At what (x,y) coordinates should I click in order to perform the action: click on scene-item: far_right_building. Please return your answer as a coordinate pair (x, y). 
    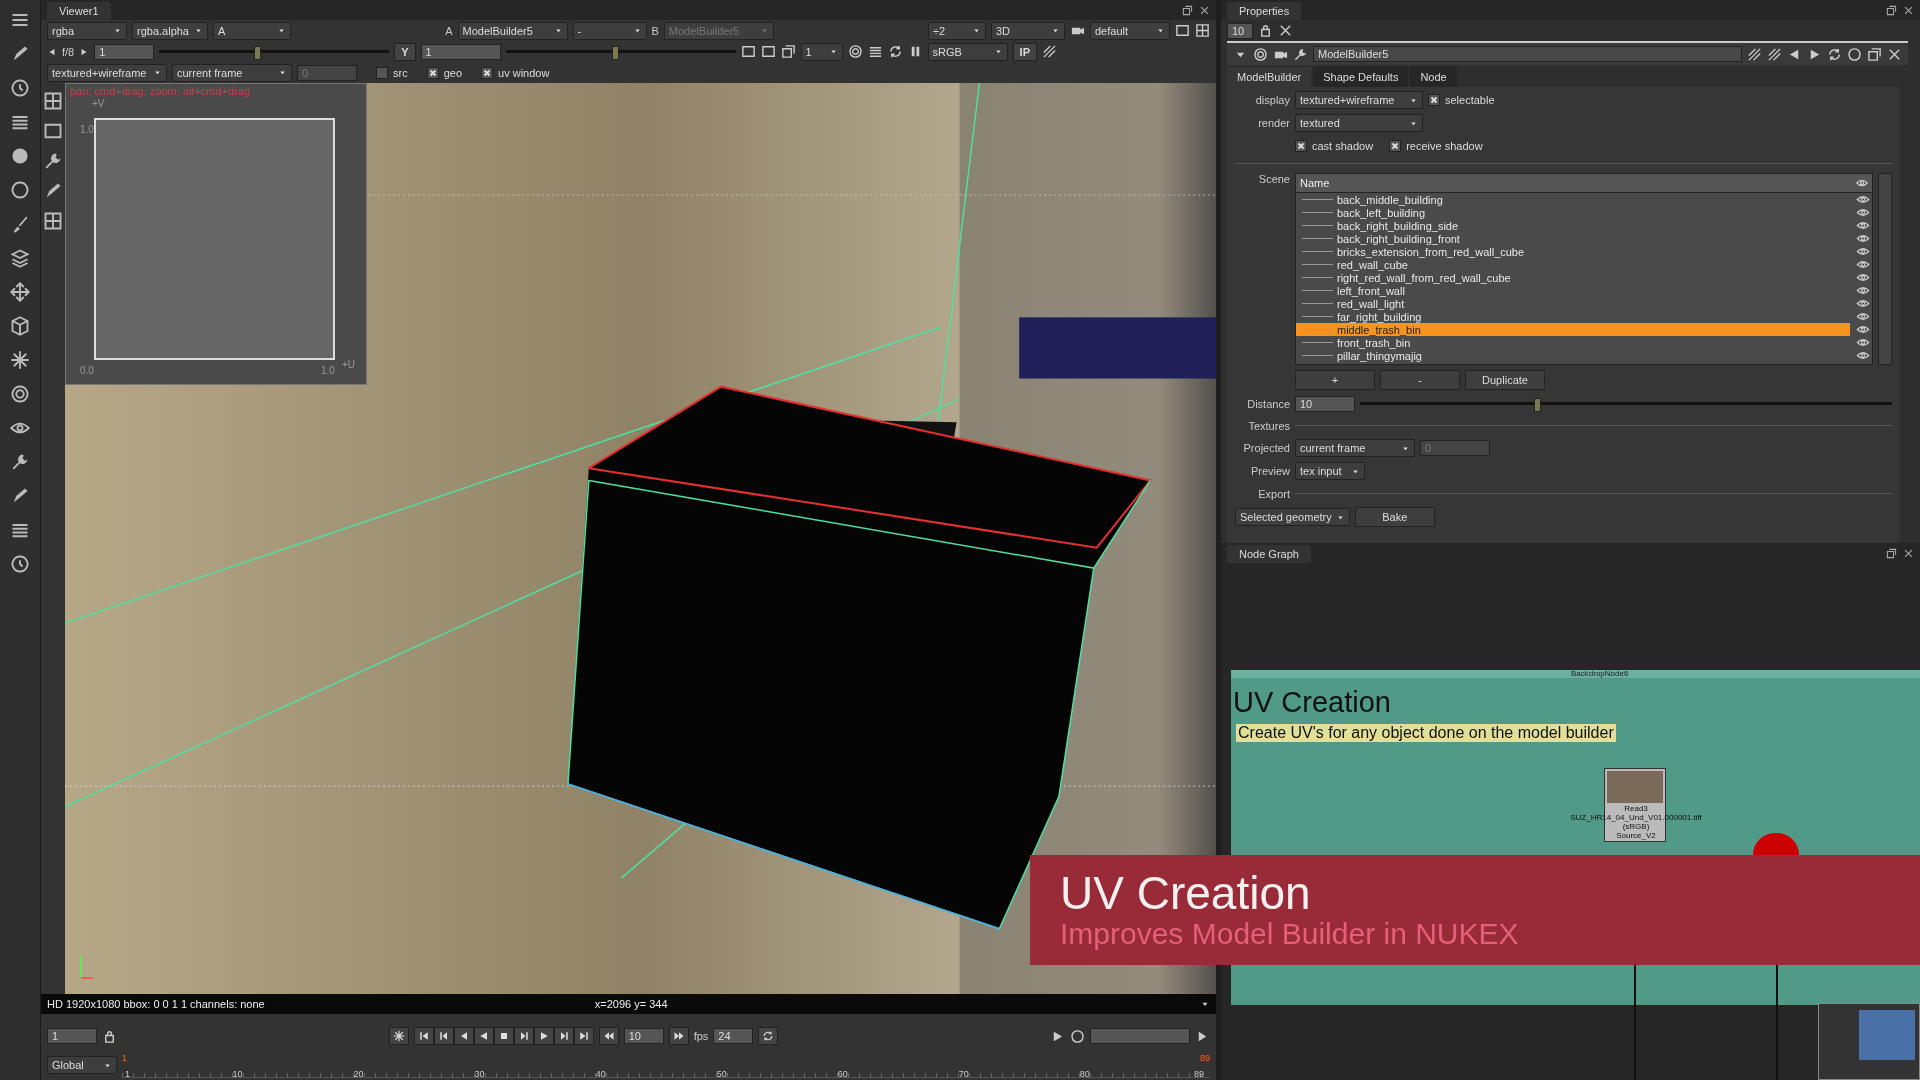
    Looking at the image, I should click on (1573, 316).